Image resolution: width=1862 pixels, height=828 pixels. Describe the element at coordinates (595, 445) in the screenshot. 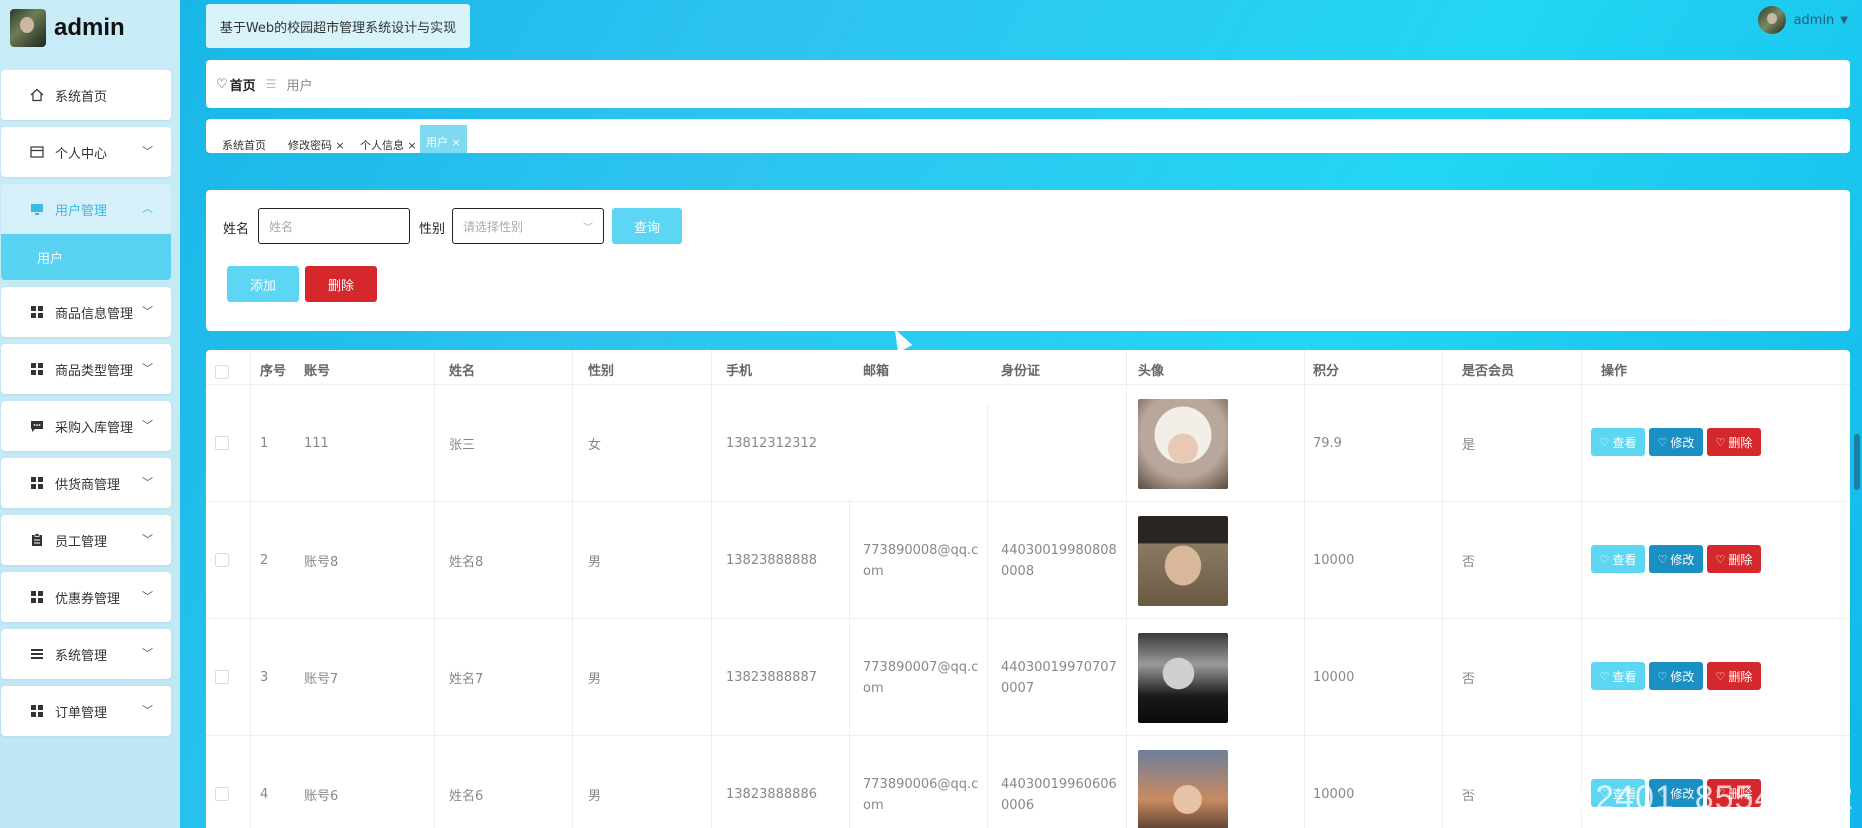

I see `cell-gender: 女` at that location.